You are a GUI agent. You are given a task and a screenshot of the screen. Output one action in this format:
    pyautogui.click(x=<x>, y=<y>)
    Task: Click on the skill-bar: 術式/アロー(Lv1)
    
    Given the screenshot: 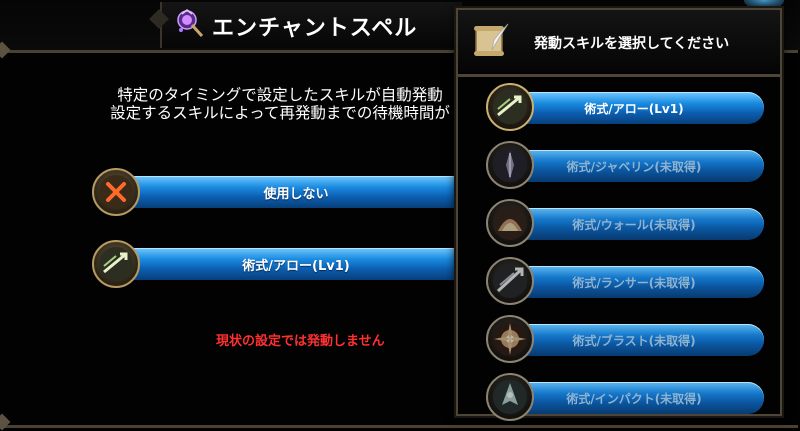 What is the action you would take?
    pyautogui.click(x=634, y=108)
    